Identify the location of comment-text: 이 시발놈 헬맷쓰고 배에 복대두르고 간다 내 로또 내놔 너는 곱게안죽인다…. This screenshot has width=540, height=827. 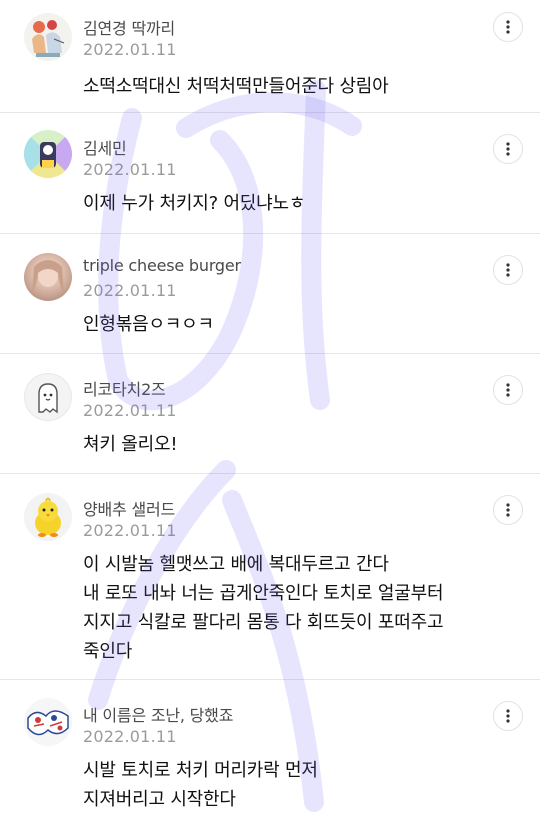
(296, 608).